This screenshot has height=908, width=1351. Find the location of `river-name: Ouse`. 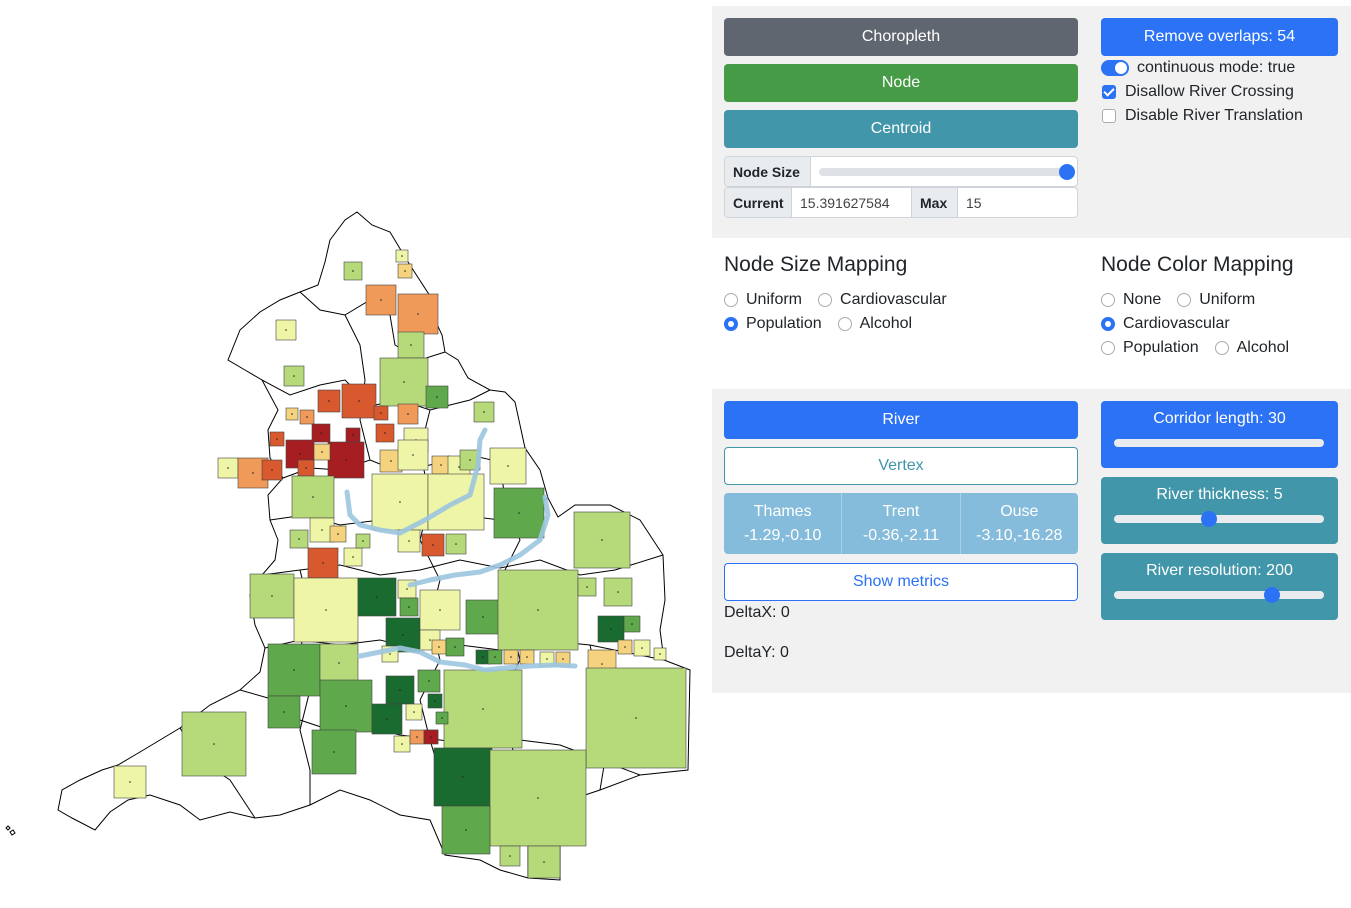

river-name: Ouse is located at coordinates (1019, 511).